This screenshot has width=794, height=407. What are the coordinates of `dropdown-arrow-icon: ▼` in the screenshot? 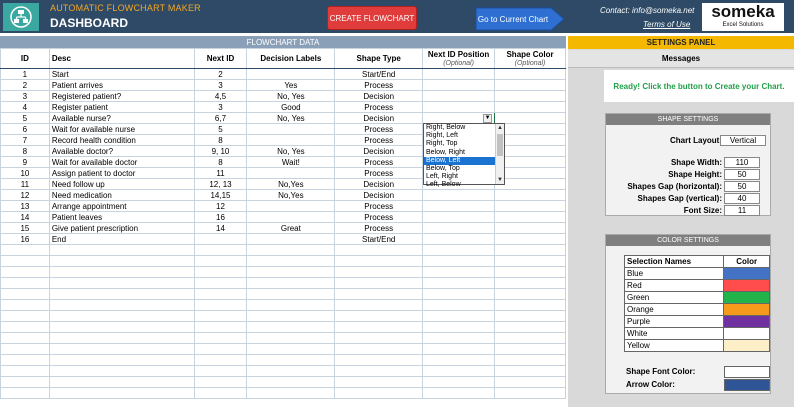 It's located at (488, 118).